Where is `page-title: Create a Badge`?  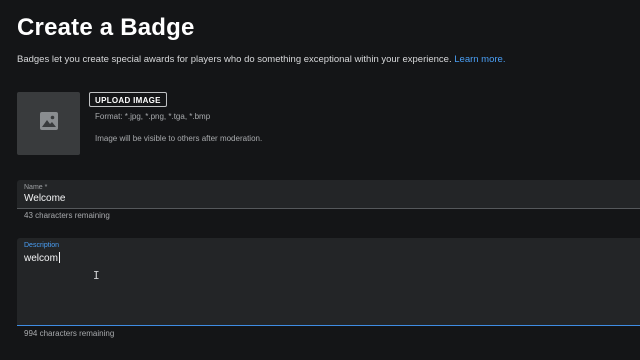
page-title: Create a Badge is located at coordinates (106, 27).